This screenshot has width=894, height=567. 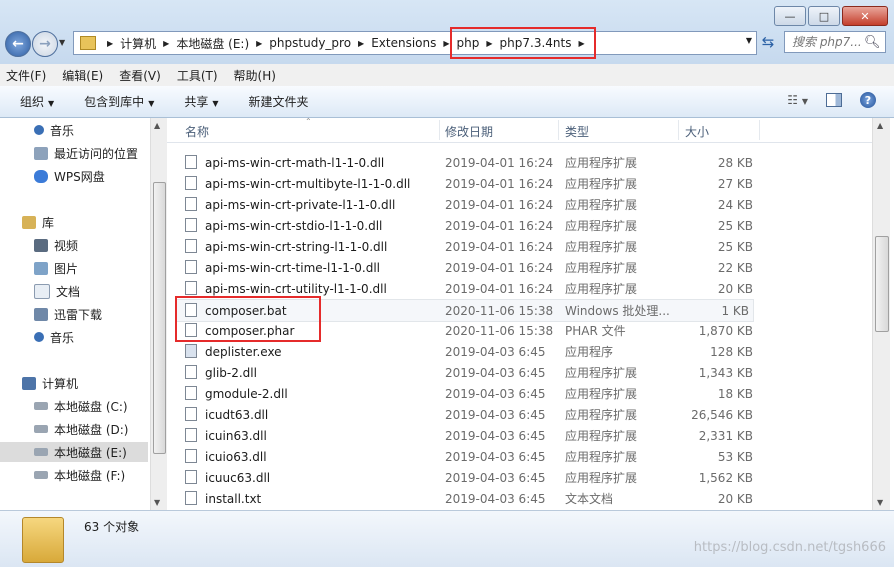 I want to click on document-icon, so click(x=42, y=291).